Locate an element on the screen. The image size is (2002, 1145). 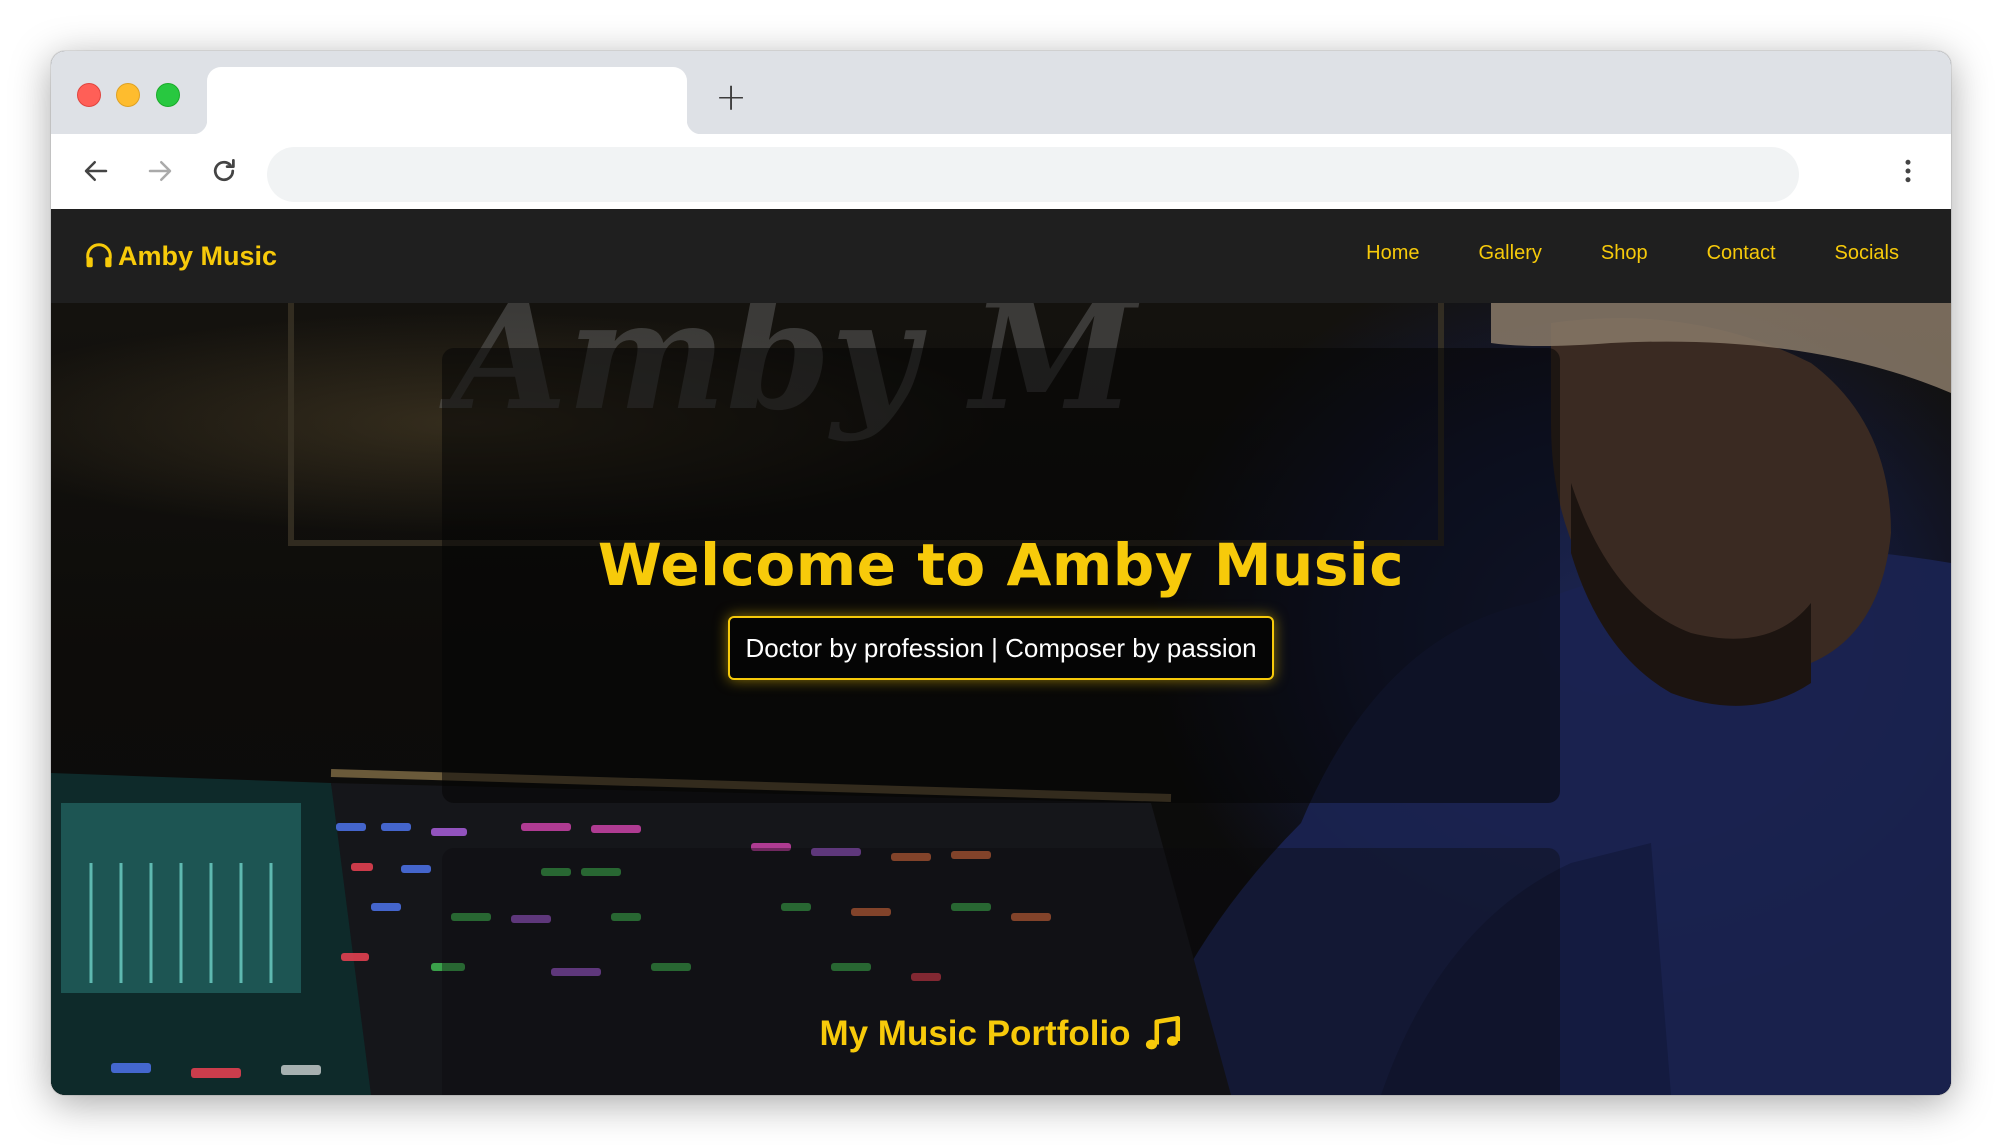
music-note-icon is located at coordinates (1162, 1032).